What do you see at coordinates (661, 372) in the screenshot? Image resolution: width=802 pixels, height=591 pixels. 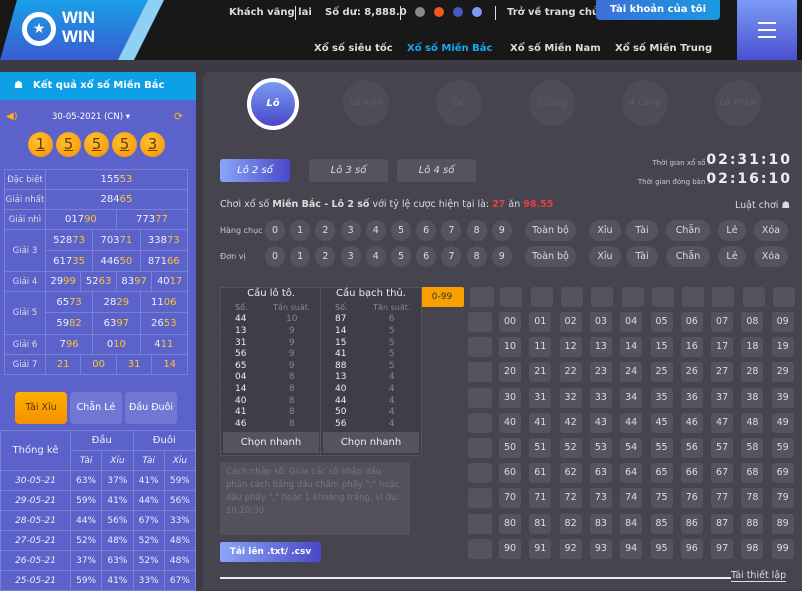 I see `number-cell: 25` at bounding box center [661, 372].